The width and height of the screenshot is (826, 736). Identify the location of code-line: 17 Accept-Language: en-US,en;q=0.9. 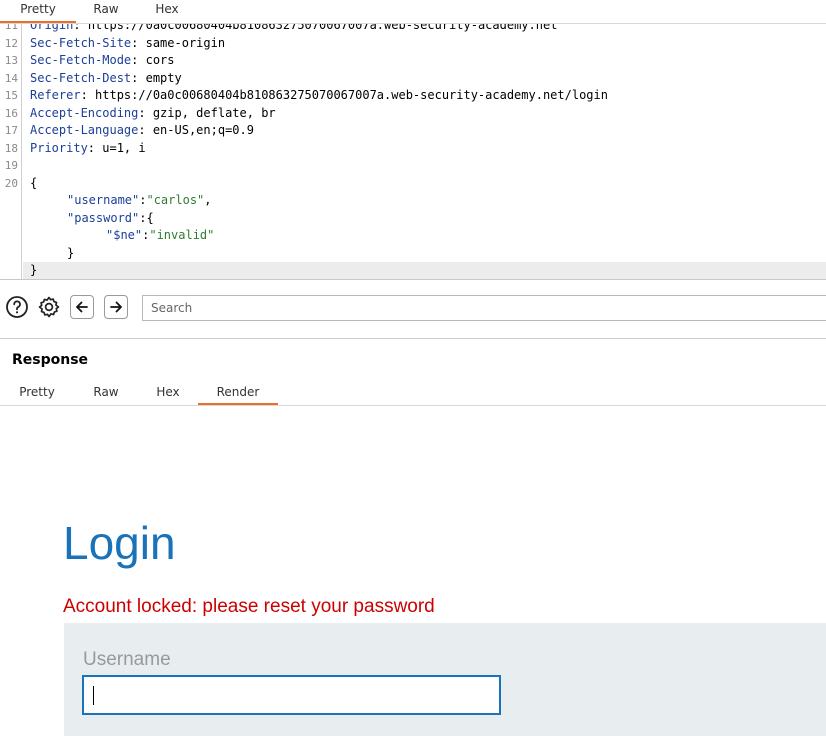
(413, 131).